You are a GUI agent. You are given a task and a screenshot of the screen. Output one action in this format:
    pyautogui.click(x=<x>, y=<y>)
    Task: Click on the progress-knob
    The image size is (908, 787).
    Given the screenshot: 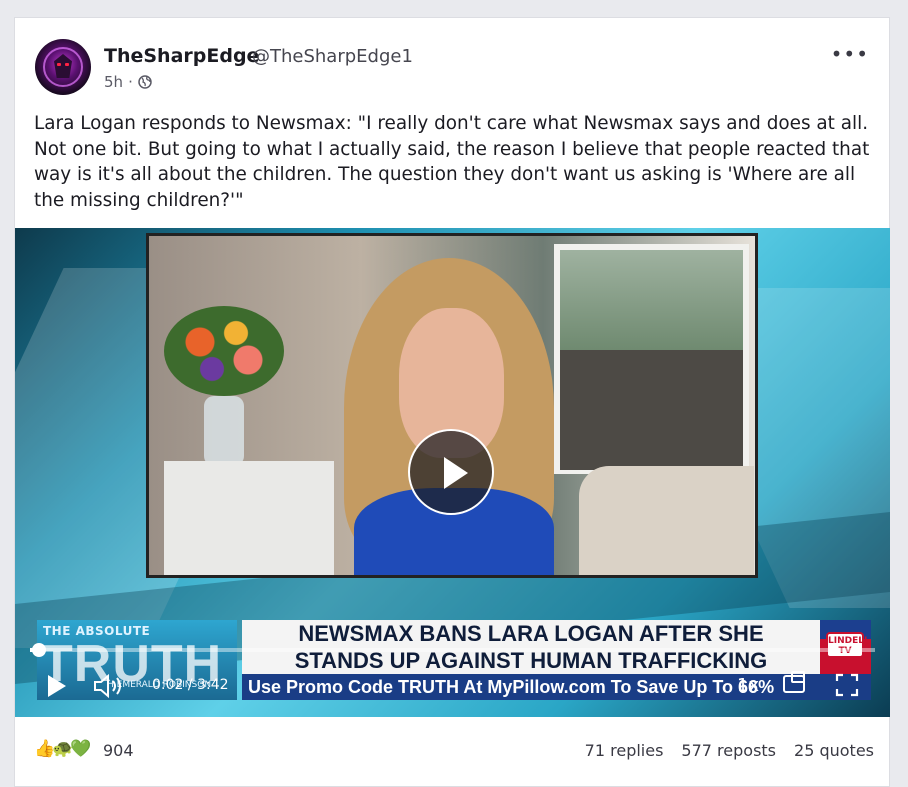 What is the action you would take?
    pyautogui.click(x=38, y=650)
    